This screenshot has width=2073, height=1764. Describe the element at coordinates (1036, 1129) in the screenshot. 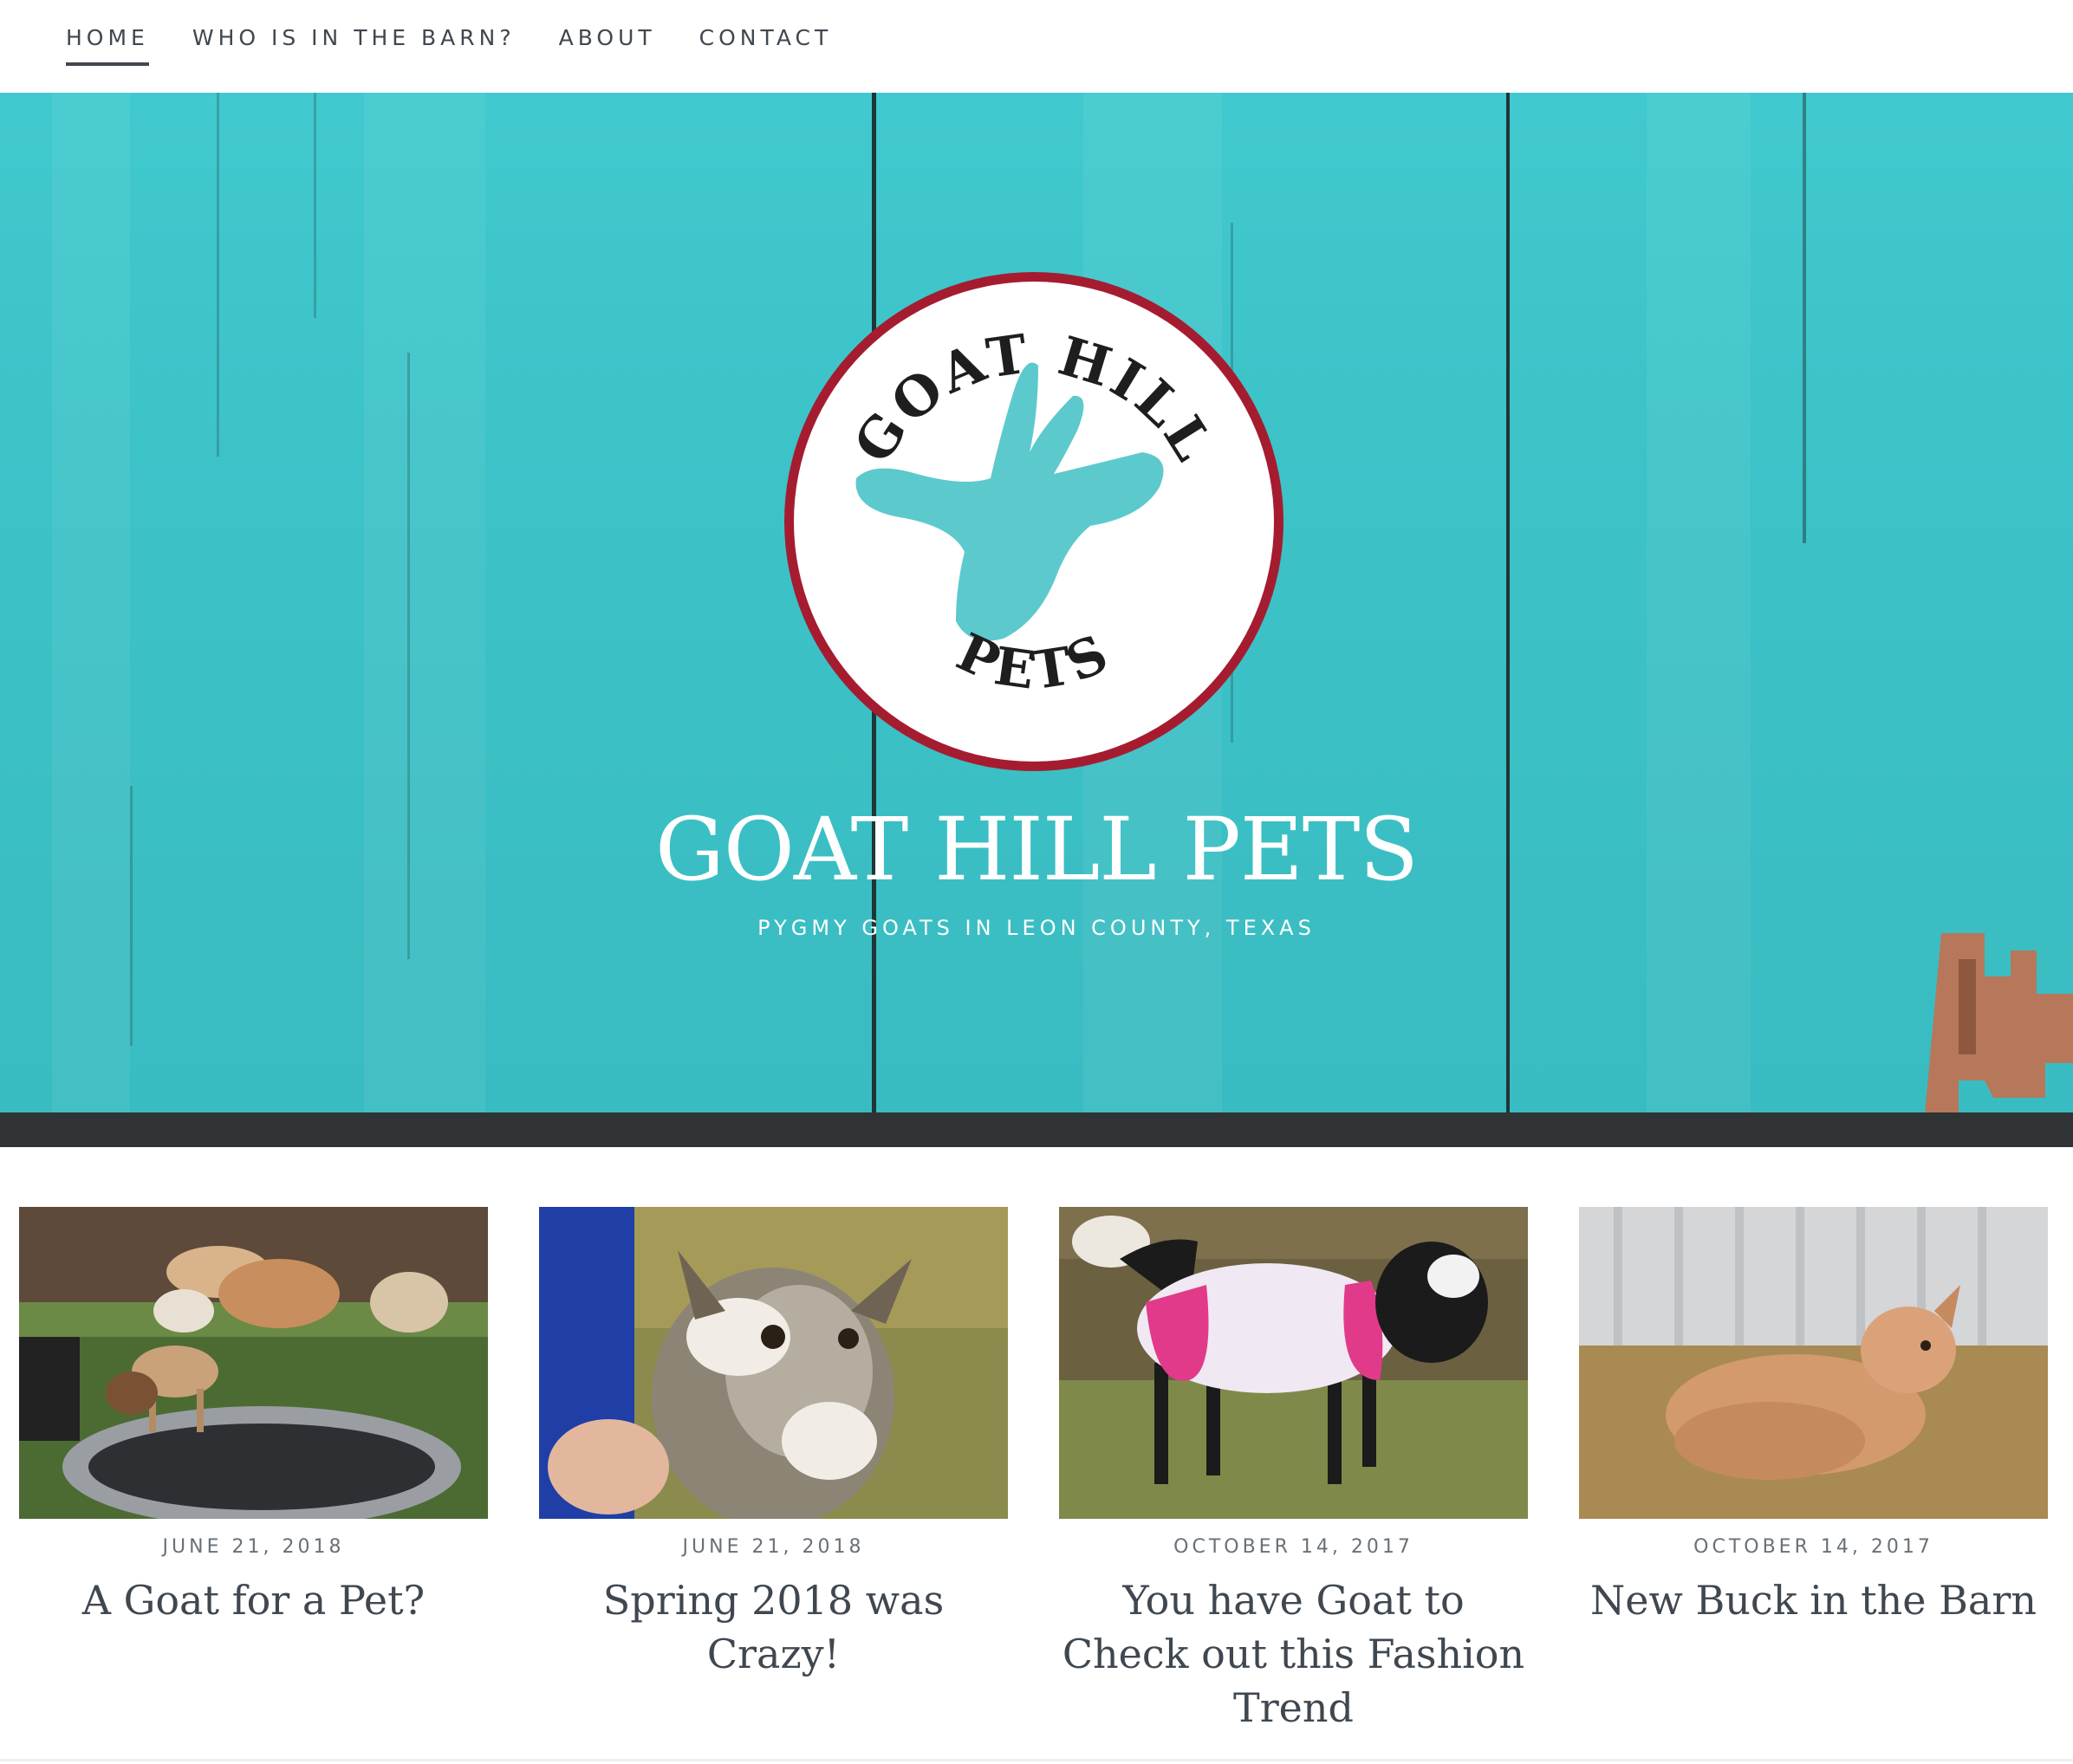

I see `hero-bottom-band` at that location.